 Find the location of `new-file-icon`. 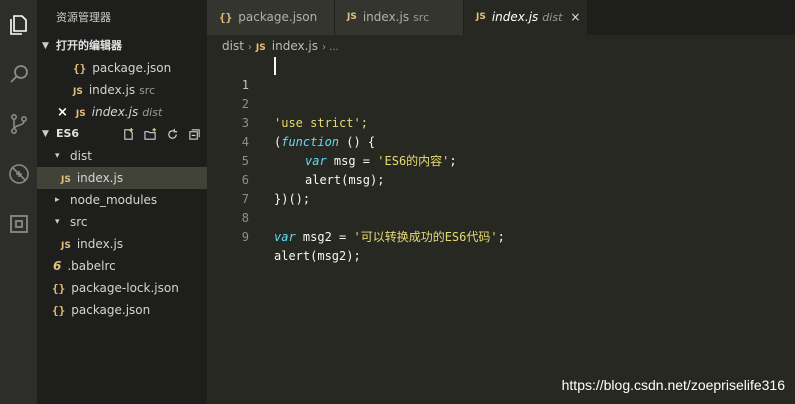

new-file-icon is located at coordinates (128, 134).